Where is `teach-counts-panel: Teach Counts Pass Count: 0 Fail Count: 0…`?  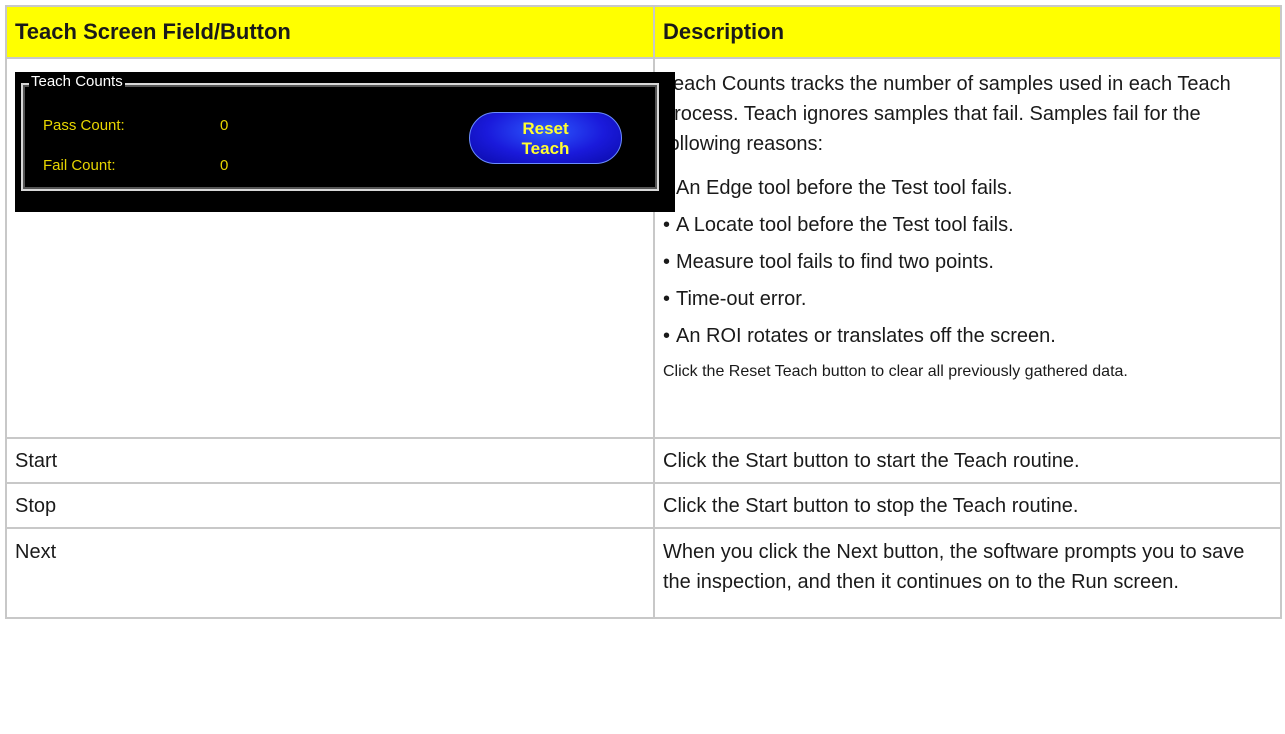 teach-counts-panel: Teach Counts Pass Count: 0 Fail Count: 0… is located at coordinates (345, 142).